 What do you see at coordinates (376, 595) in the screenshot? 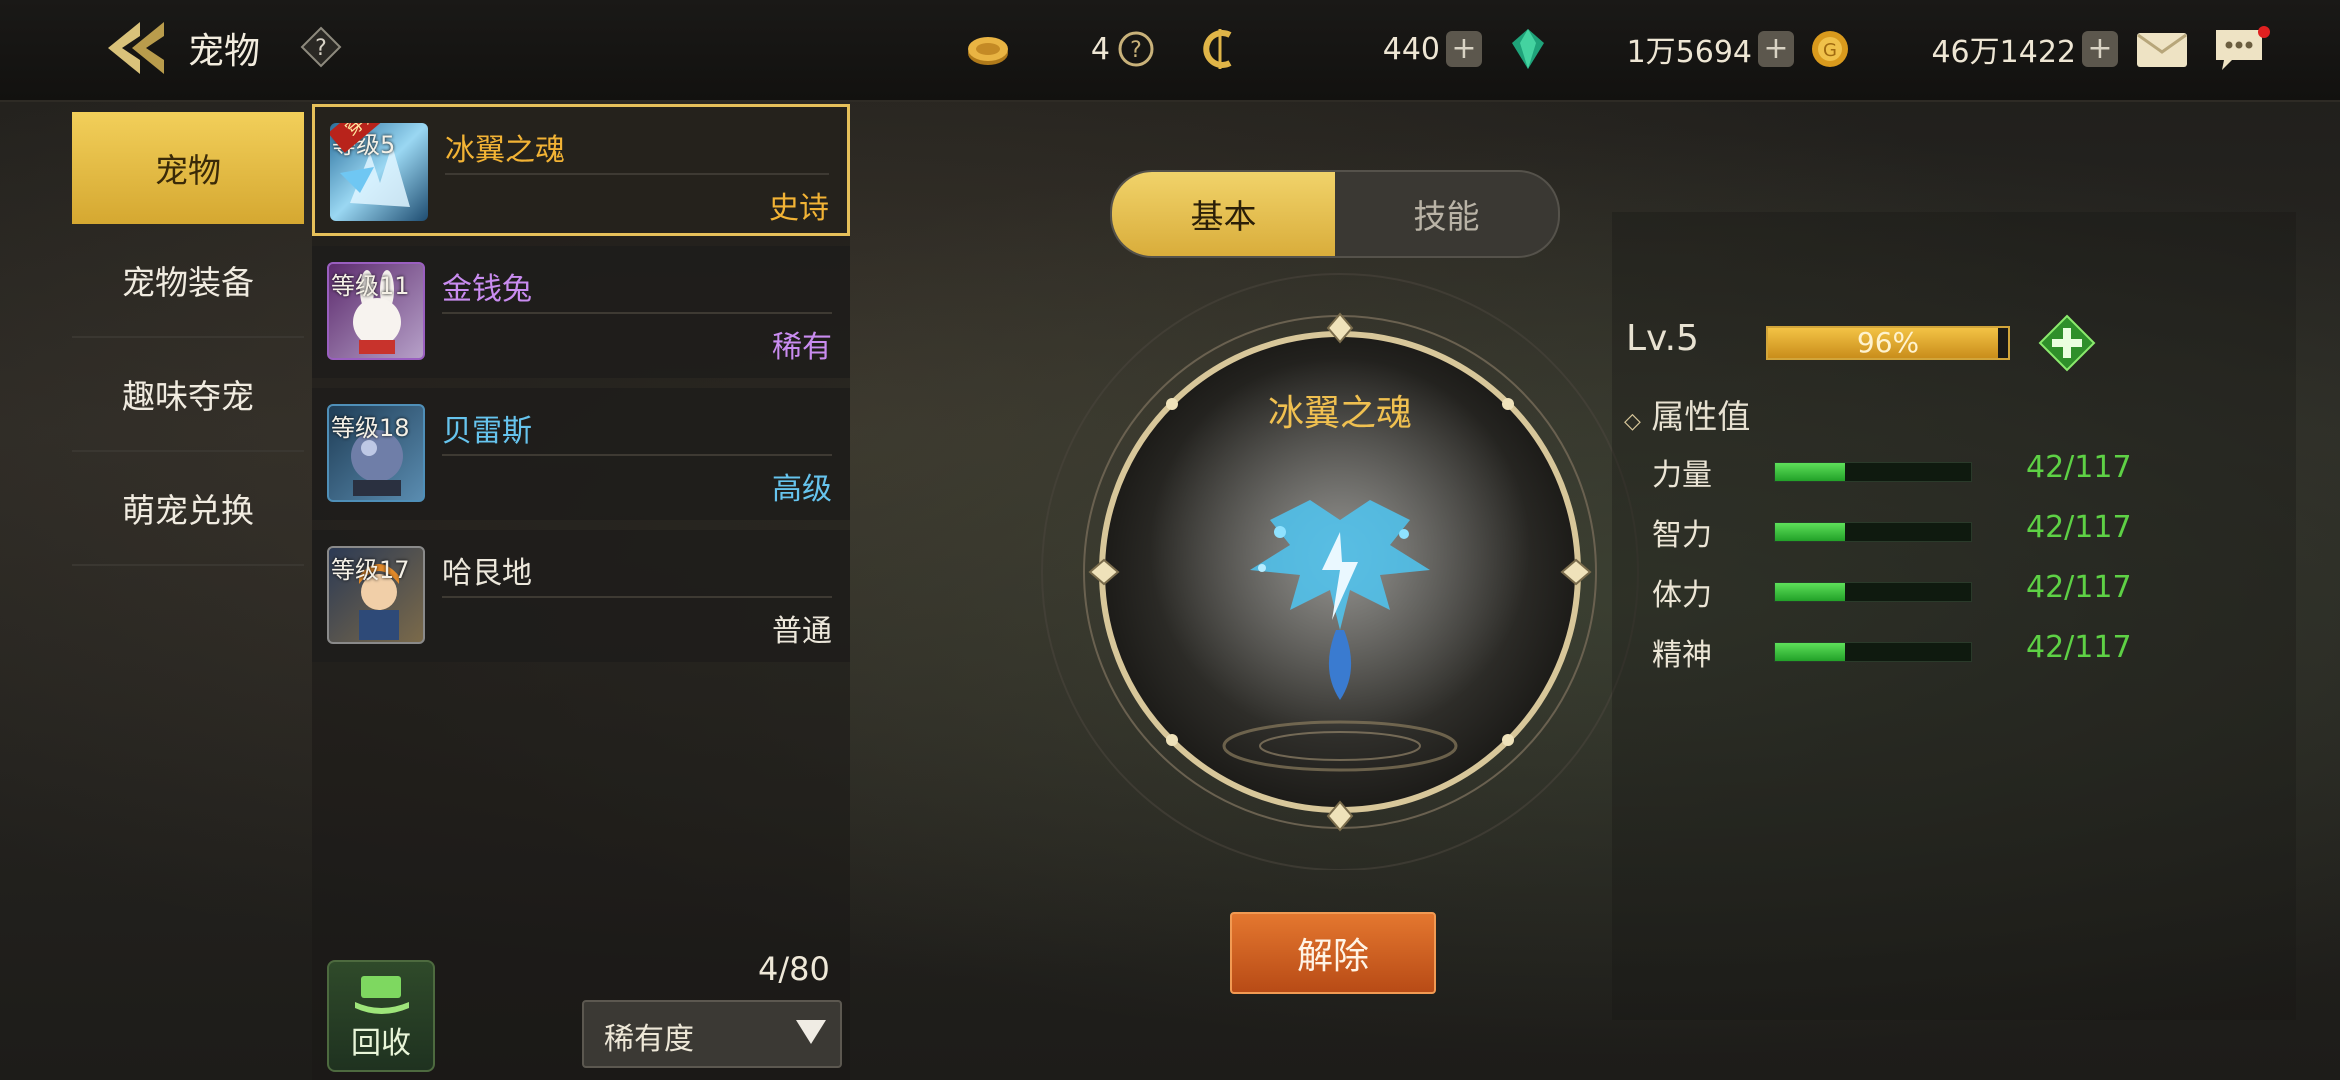
I see `pet-avatar: 等级17` at bounding box center [376, 595].